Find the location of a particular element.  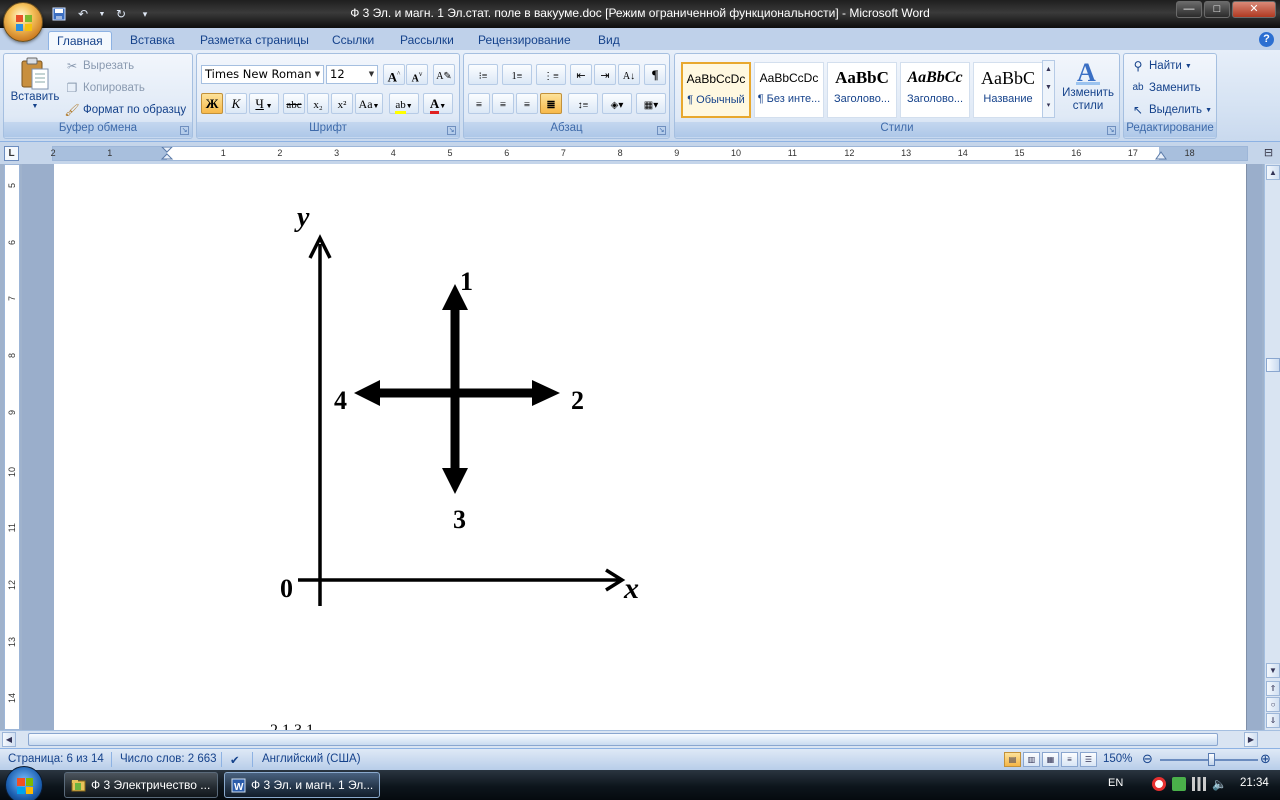

shrink-font-button: Av is located at coordinates (417, 74).